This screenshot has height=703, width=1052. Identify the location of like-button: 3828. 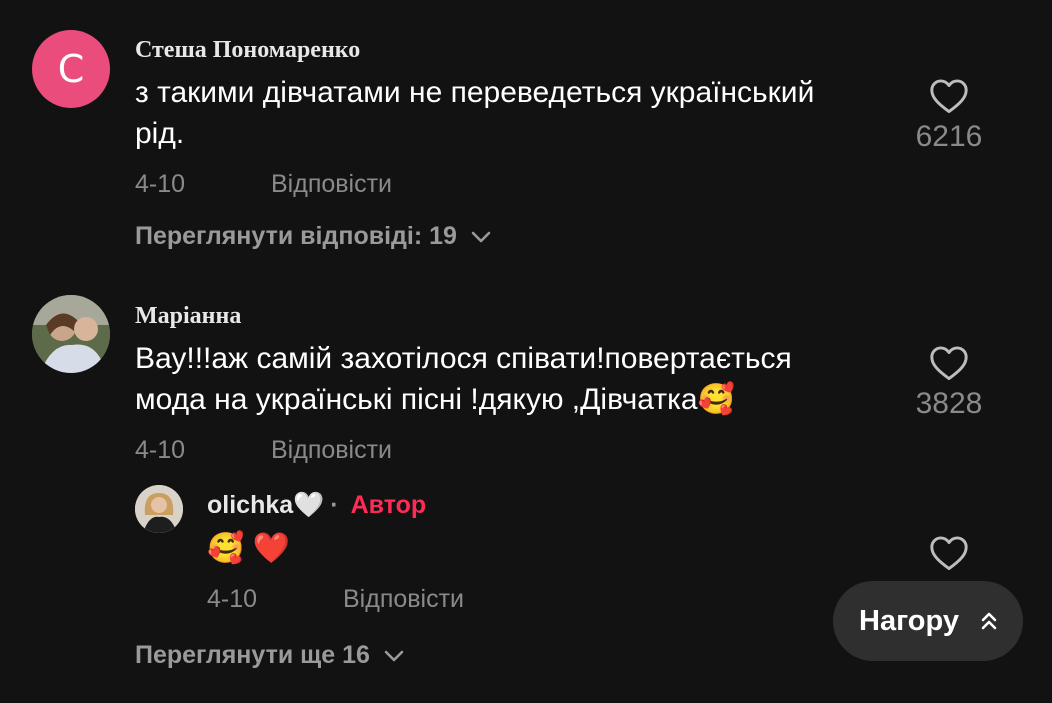
(949, 383).